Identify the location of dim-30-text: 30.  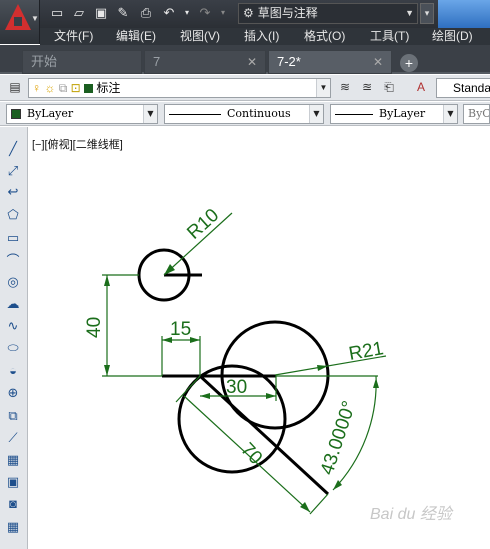
(236, 387).